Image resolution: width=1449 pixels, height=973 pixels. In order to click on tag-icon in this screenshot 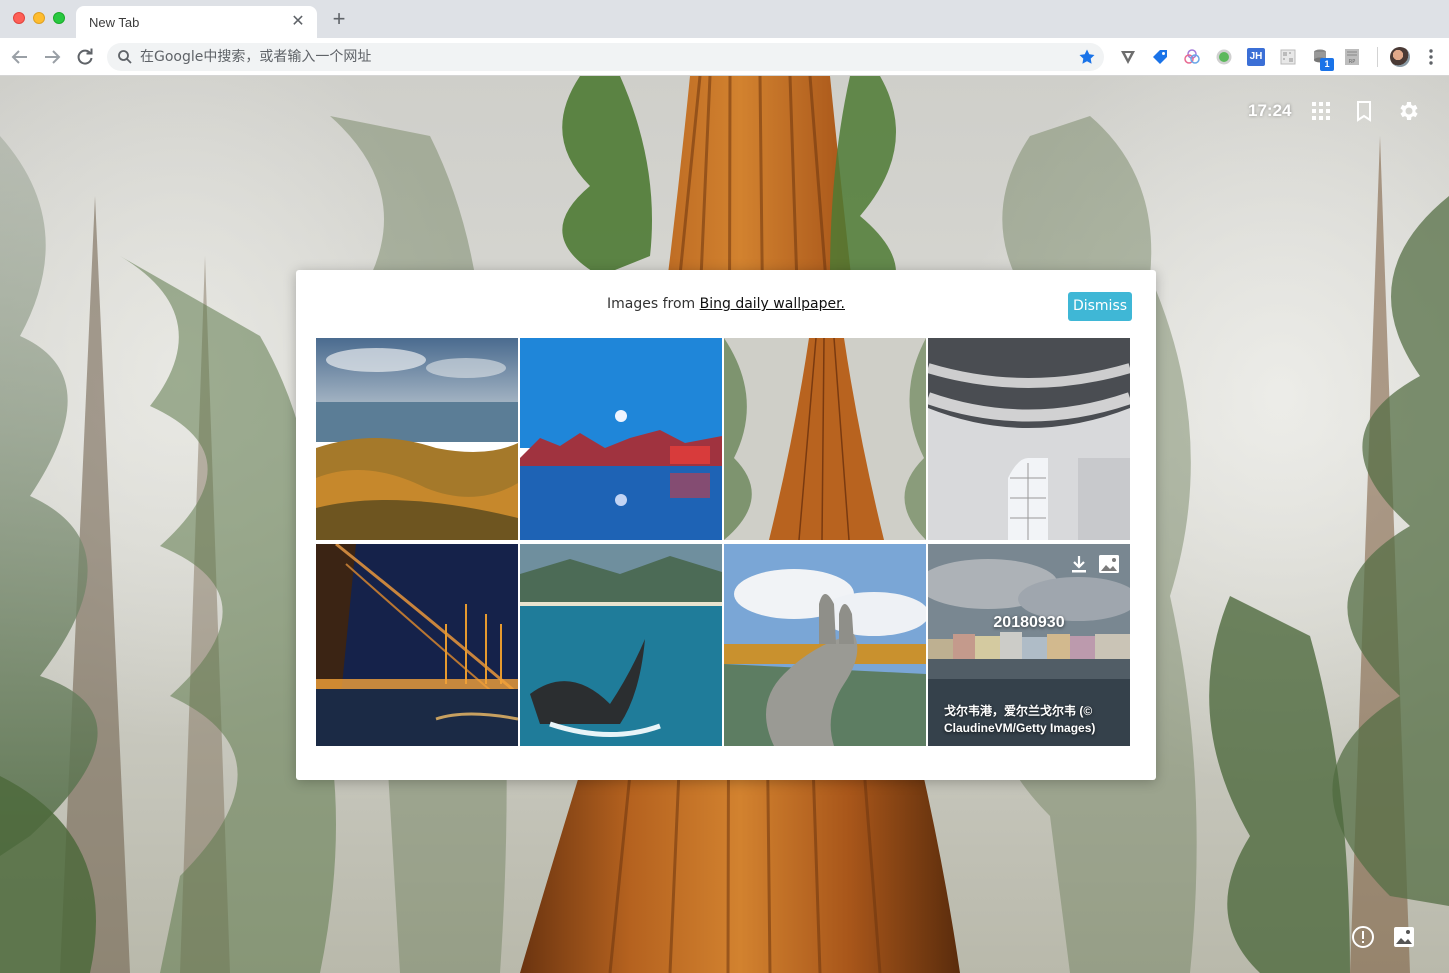, I will do `click(1160, 57)`.